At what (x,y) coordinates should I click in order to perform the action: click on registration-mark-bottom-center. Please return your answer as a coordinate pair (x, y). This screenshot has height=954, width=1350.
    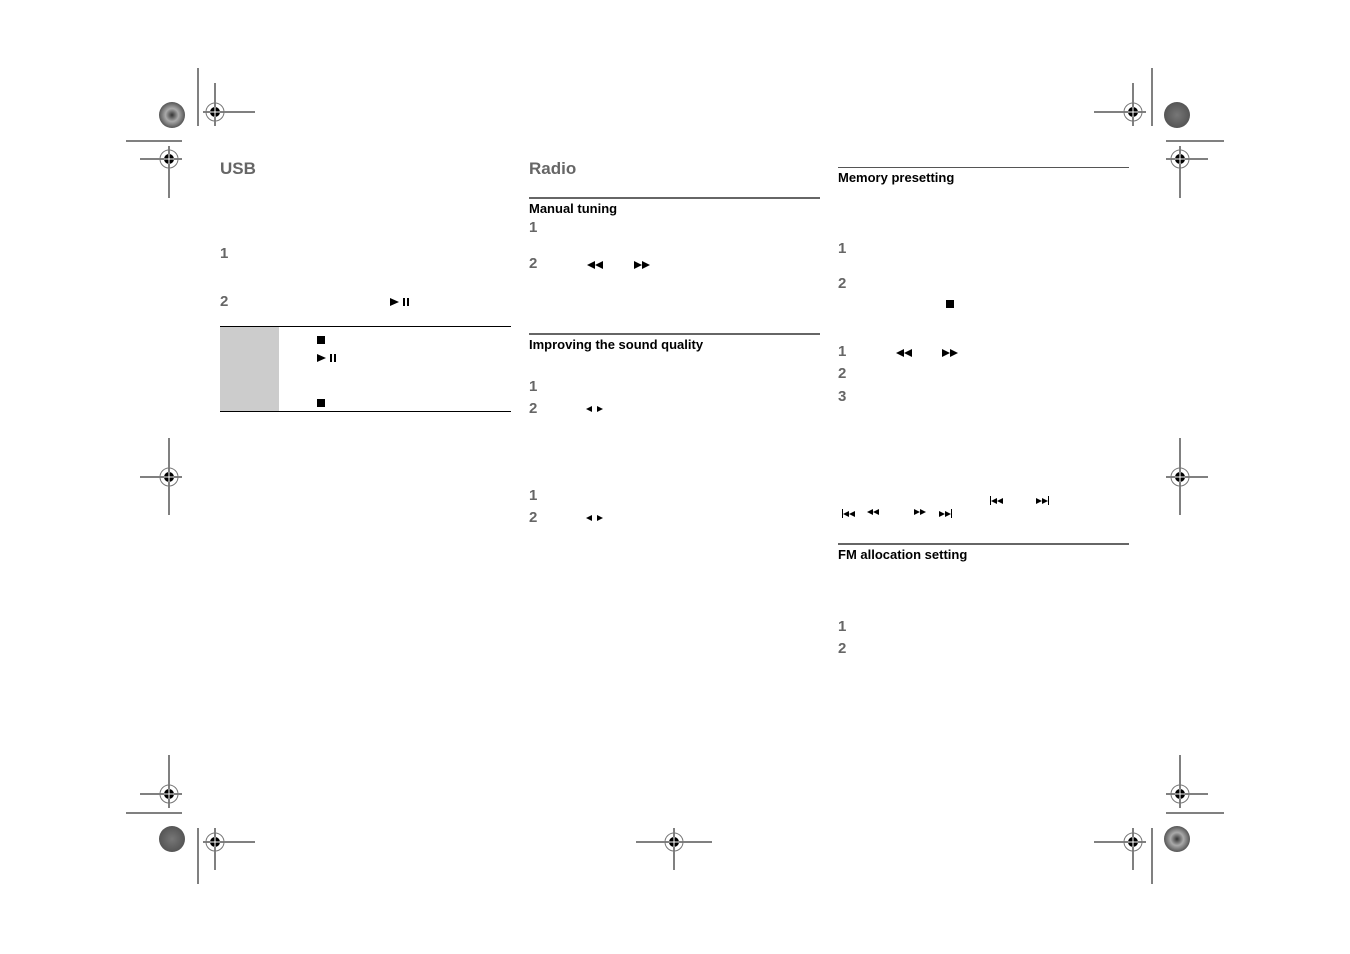
    Looking at the image, I should click on (674, 849).